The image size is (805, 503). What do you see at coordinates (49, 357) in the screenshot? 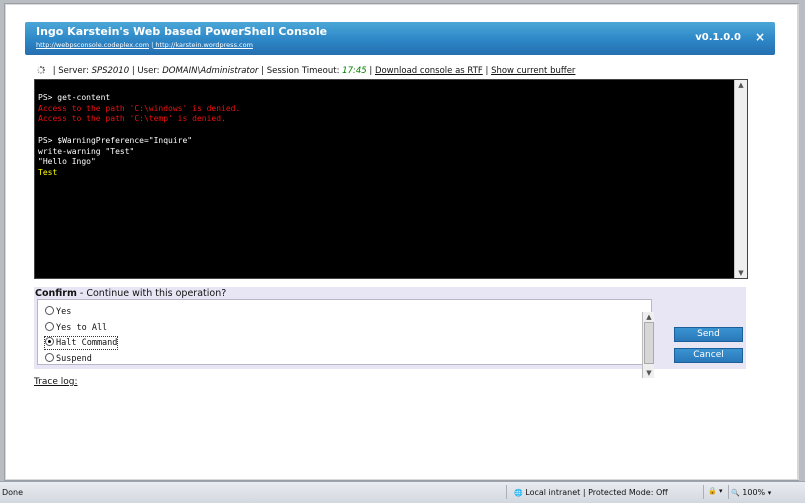
I see `radio-suspend` at bounding box center [49, 357].